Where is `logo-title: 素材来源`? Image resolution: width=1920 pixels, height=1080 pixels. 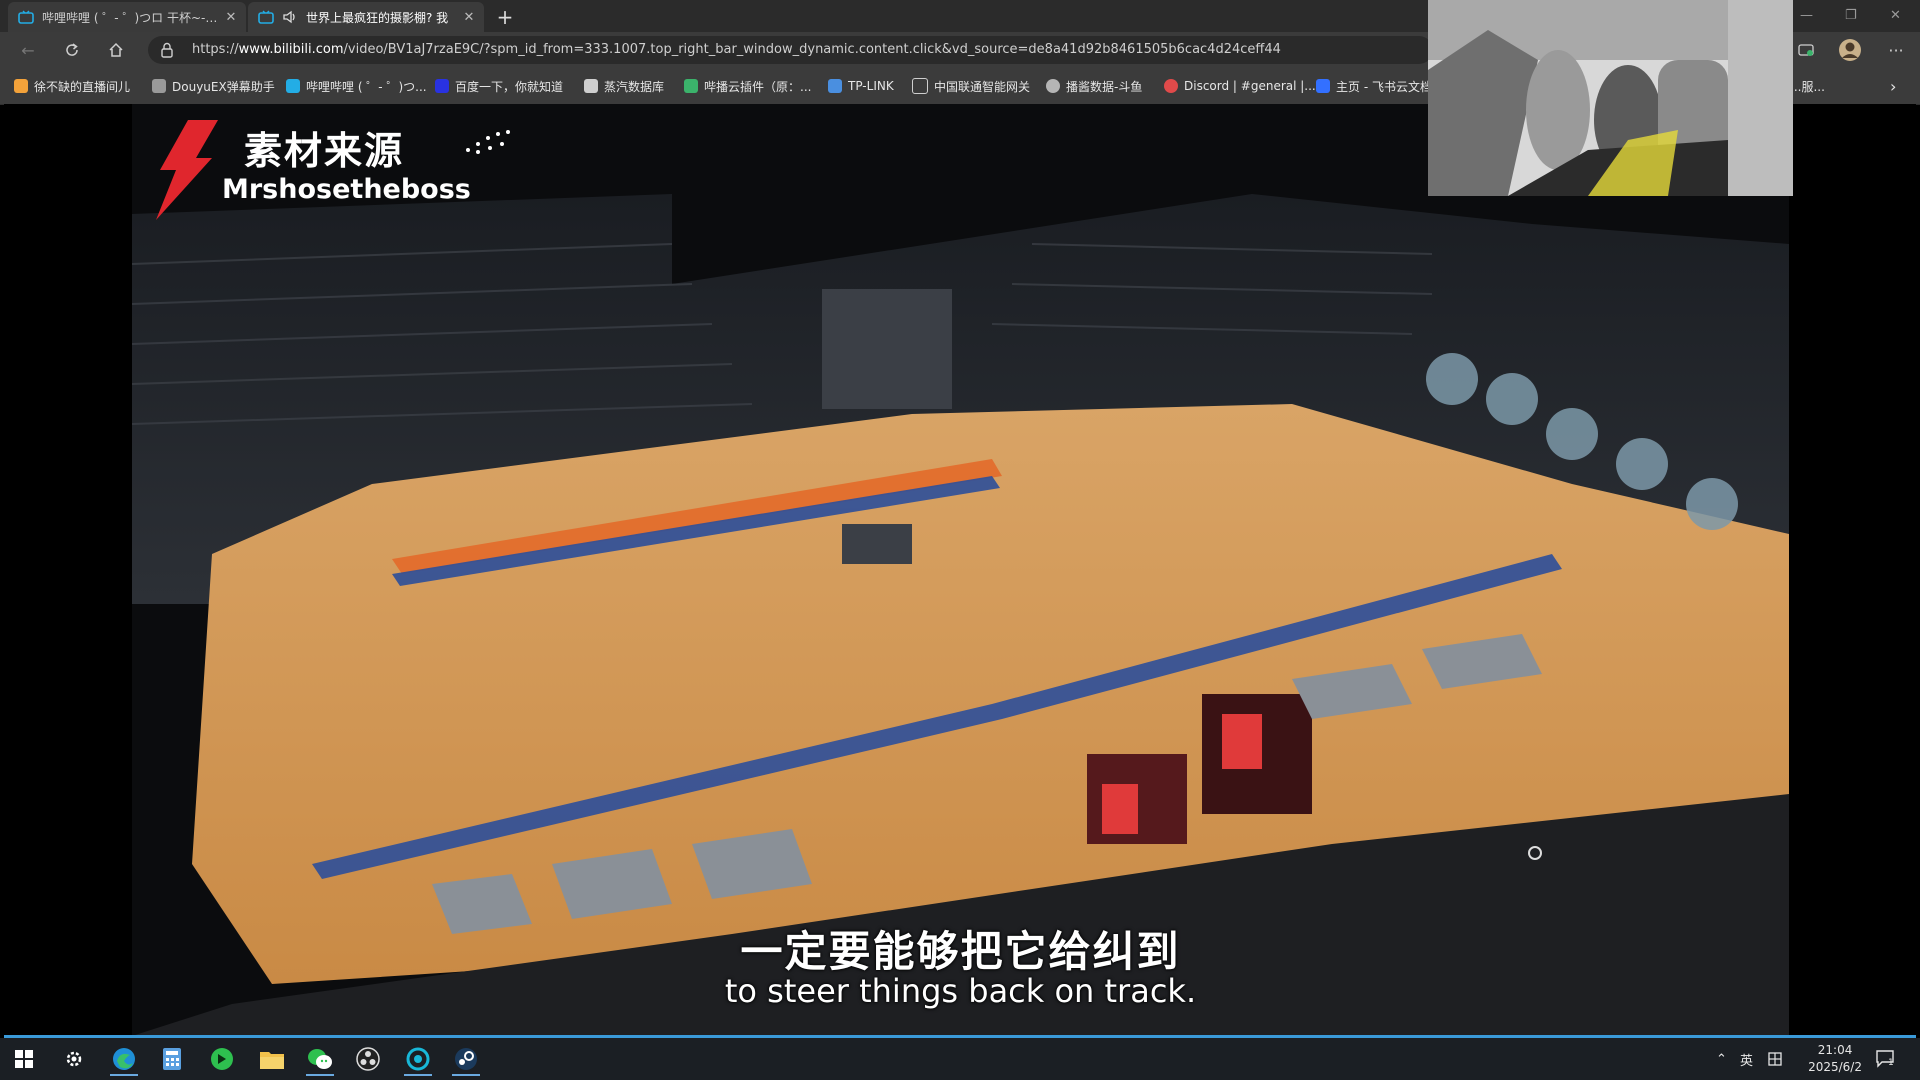
logo-title: 素材来源 is located at coordinates (324, 151).